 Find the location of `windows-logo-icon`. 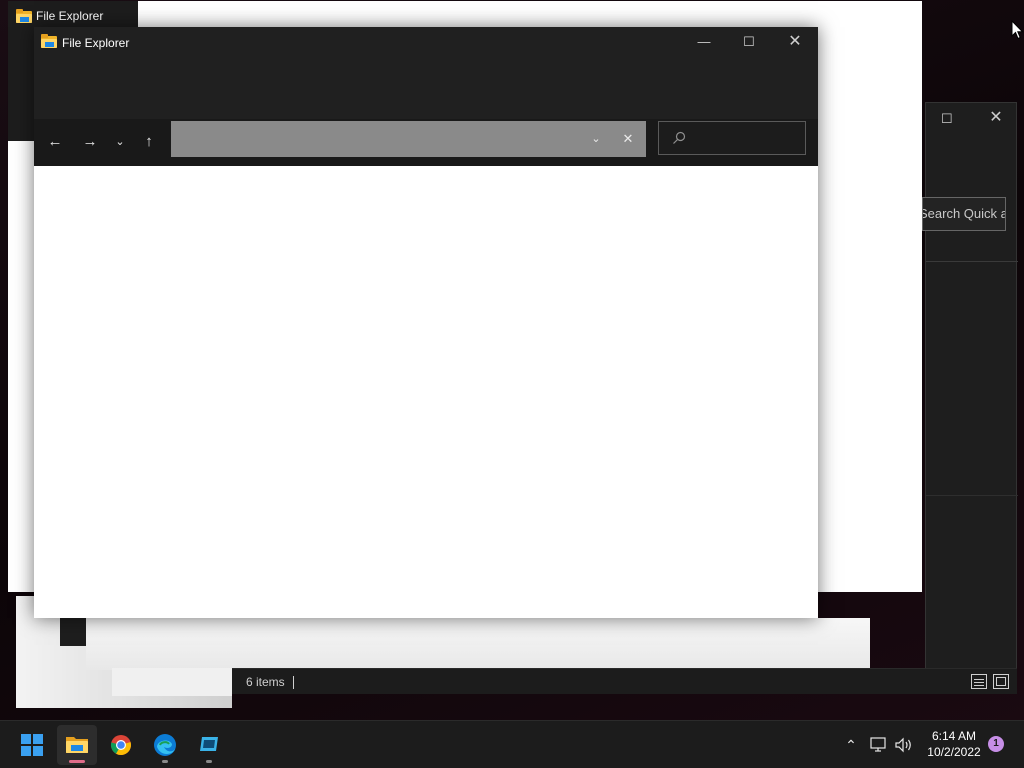

windows-logo-icon is located at coordinates (32, 745).